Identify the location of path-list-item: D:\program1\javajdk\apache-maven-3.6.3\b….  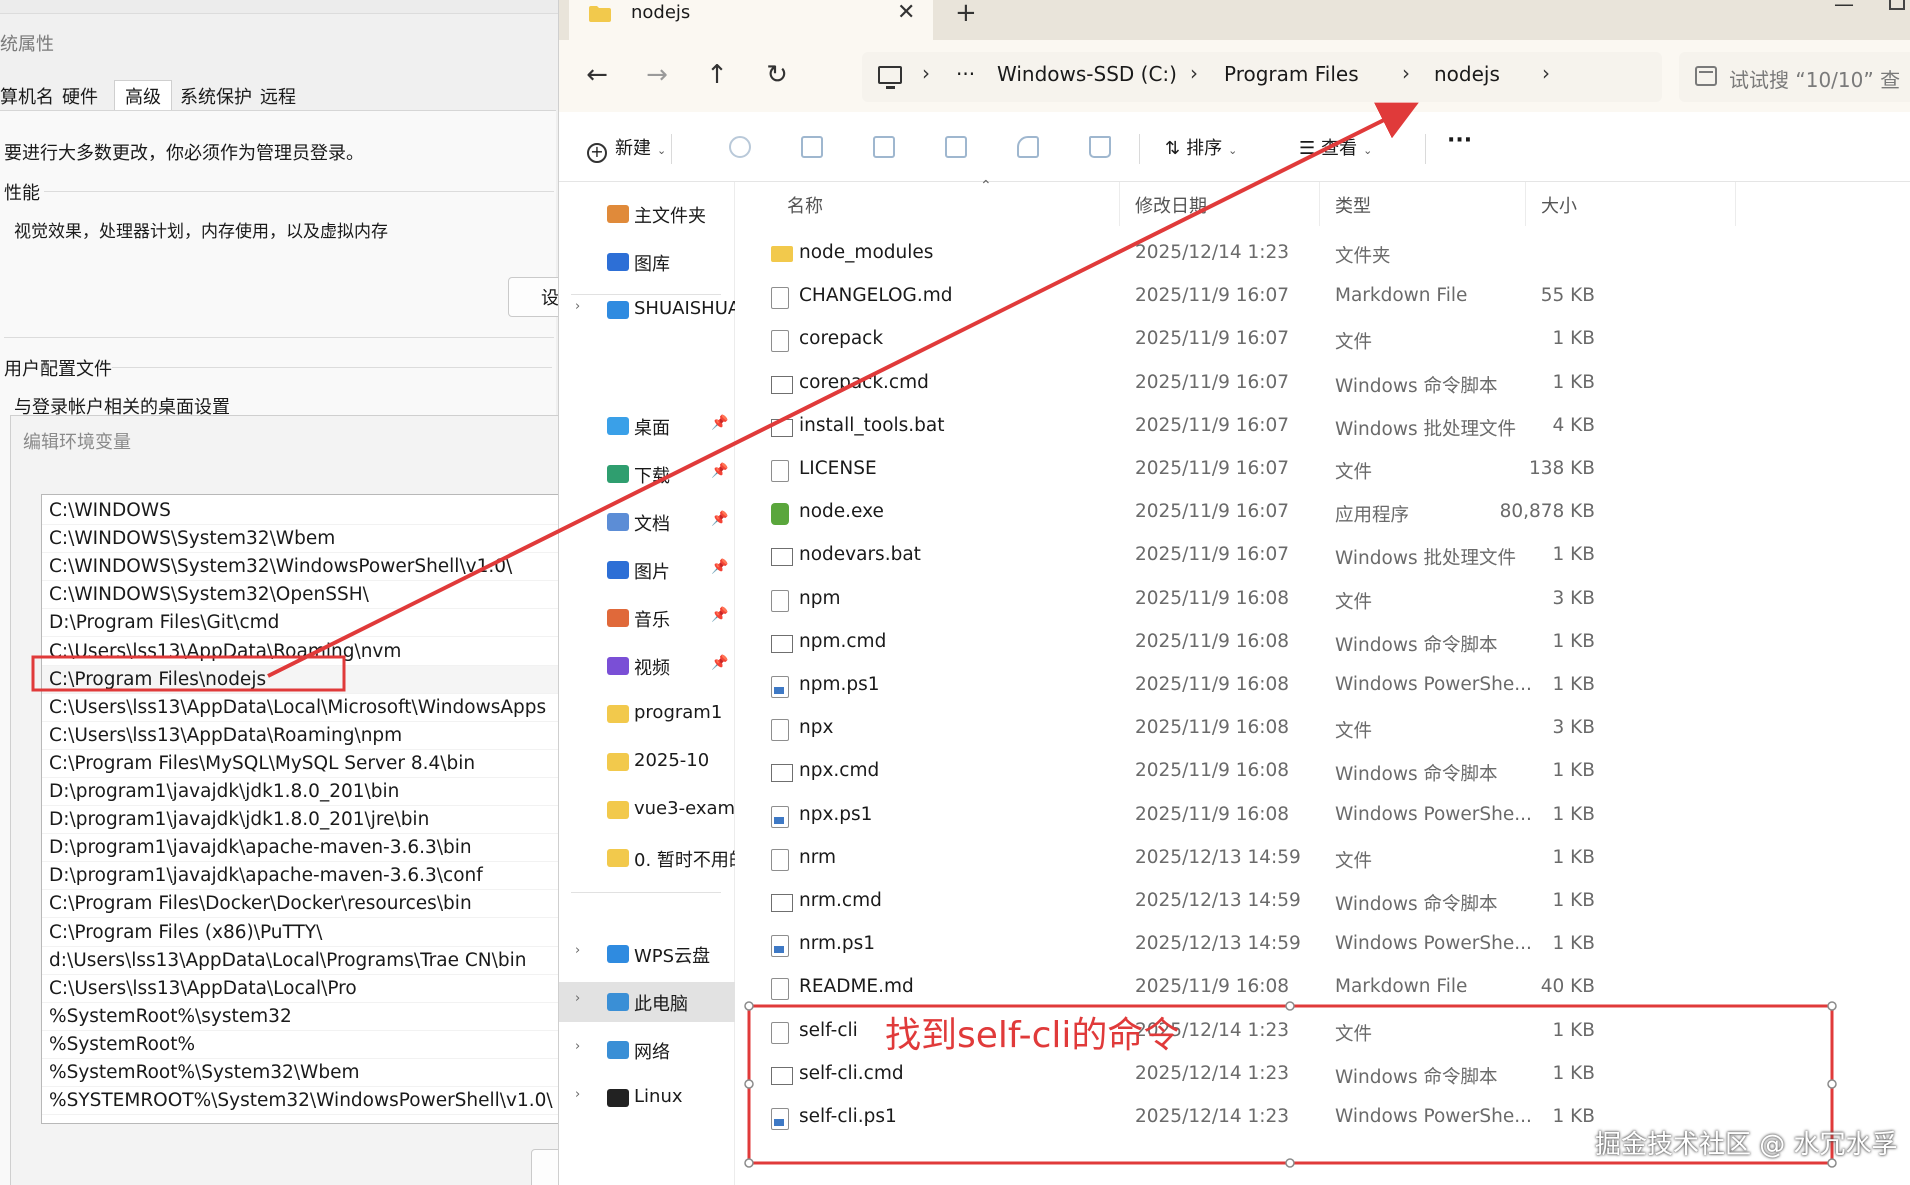
(300, 848).